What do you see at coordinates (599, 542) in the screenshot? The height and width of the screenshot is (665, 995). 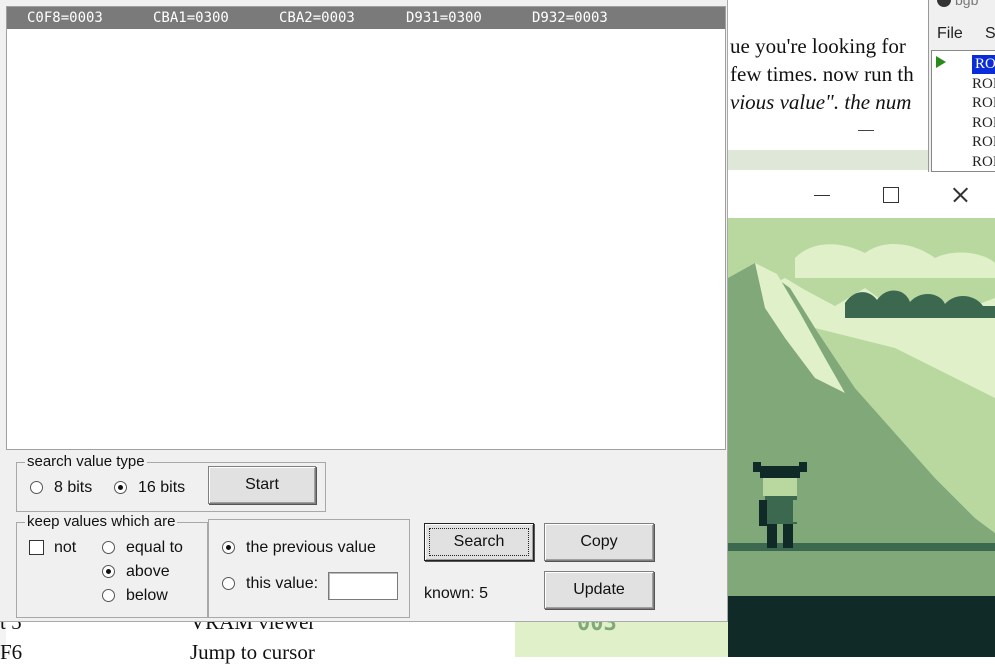 I see `copy-button: Copy` at bounding box center [599, 542].